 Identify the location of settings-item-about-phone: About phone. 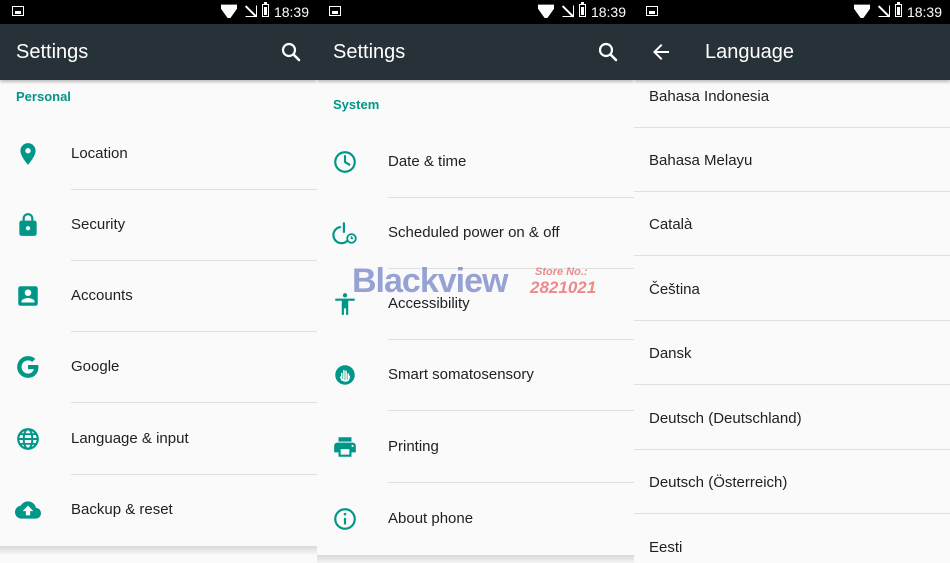
(475, 519).